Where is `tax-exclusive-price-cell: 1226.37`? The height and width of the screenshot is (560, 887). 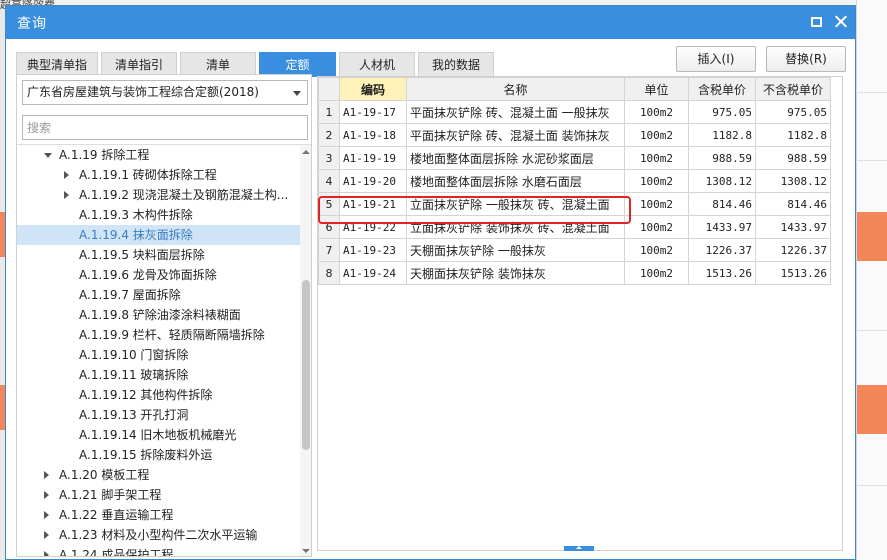 tax-exclusive-price-cell: 1226.37 is located at coordinates (793, 250).